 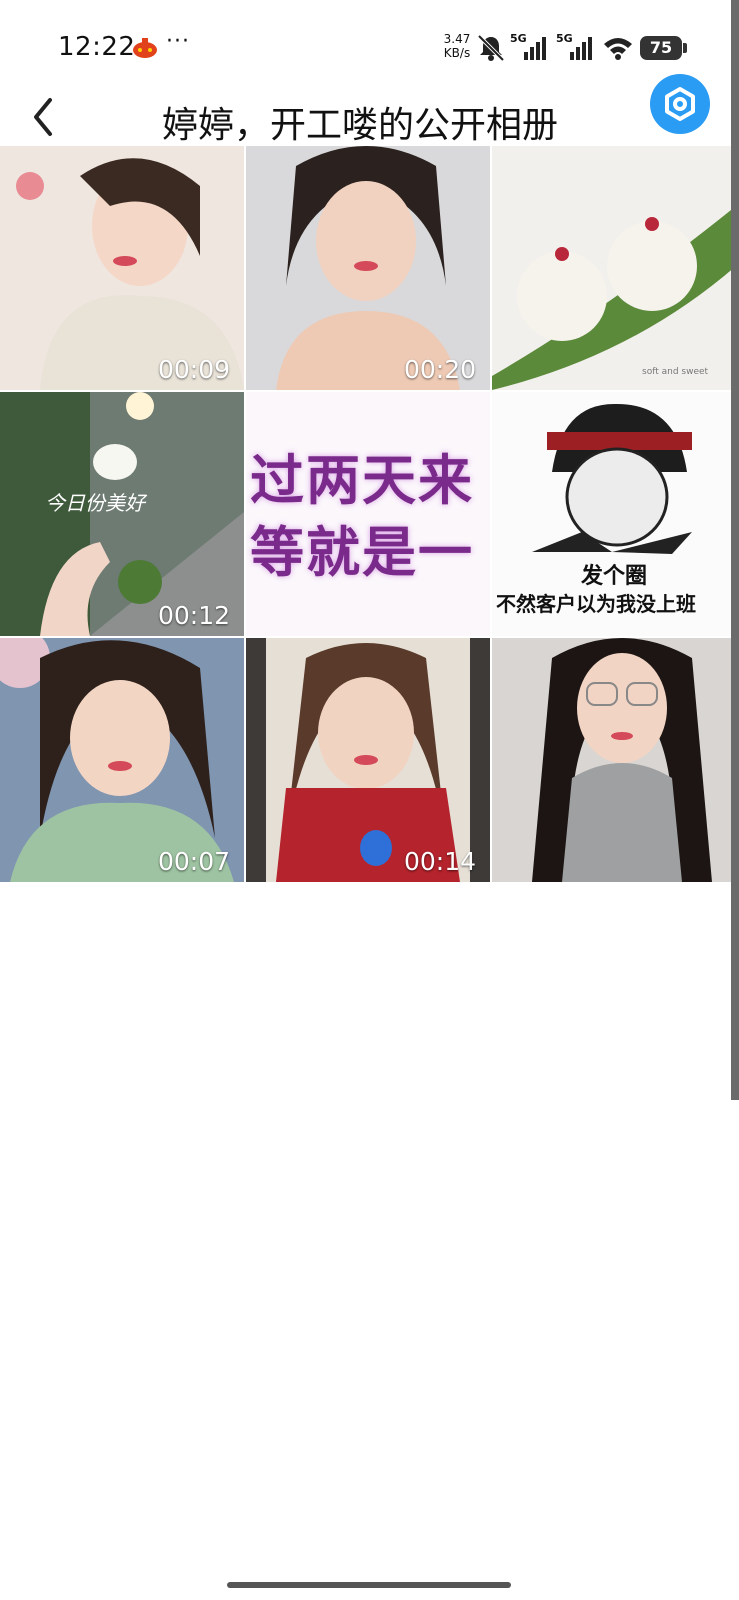 I want to click on video-overlay-text: 今日份美好, so click(x=96, y=503).